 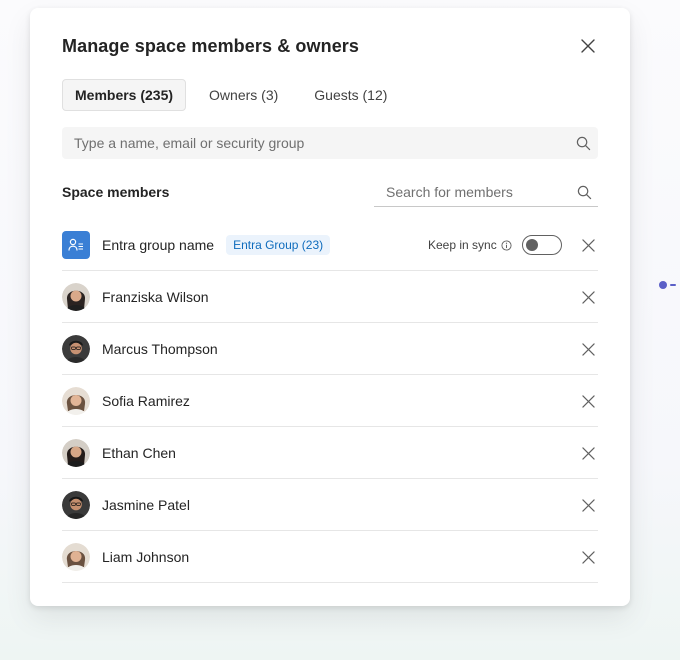 I want to click on member-tabs: Members (235) Owners (3) Guests (12), so click(x=236, y=95).